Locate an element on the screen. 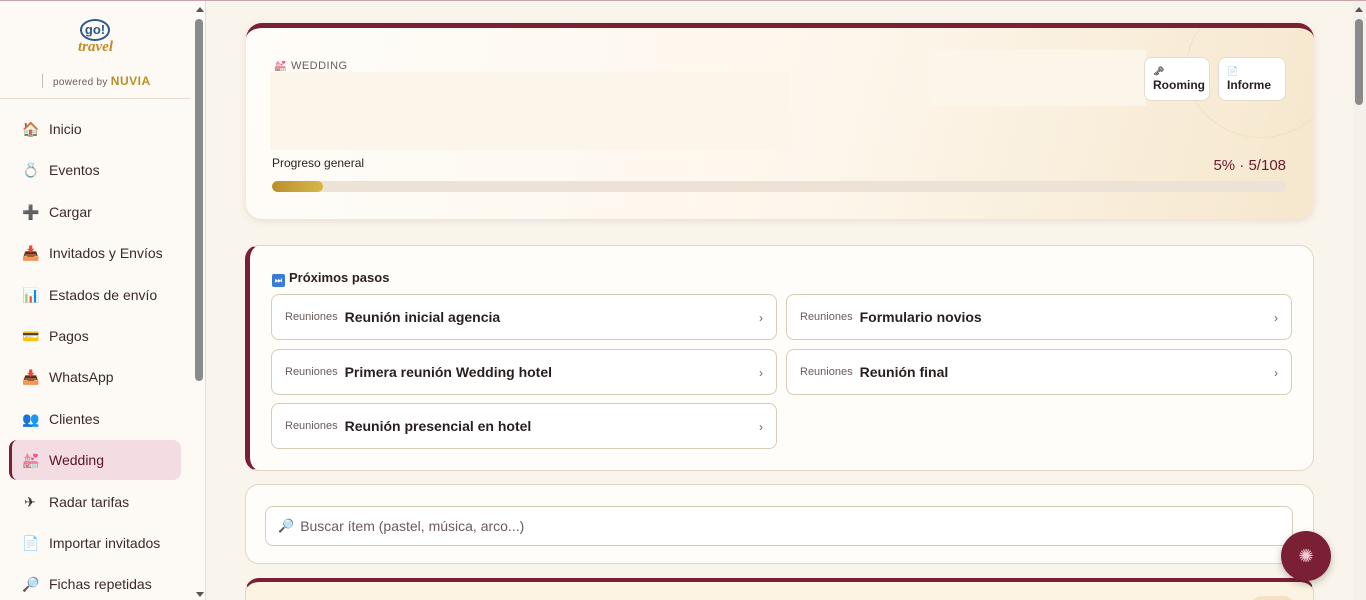 The height and width of the screenshot is (600, 1366). next-steps-title: ⏭ Próximos pasos is located at coordinates (330, 278).